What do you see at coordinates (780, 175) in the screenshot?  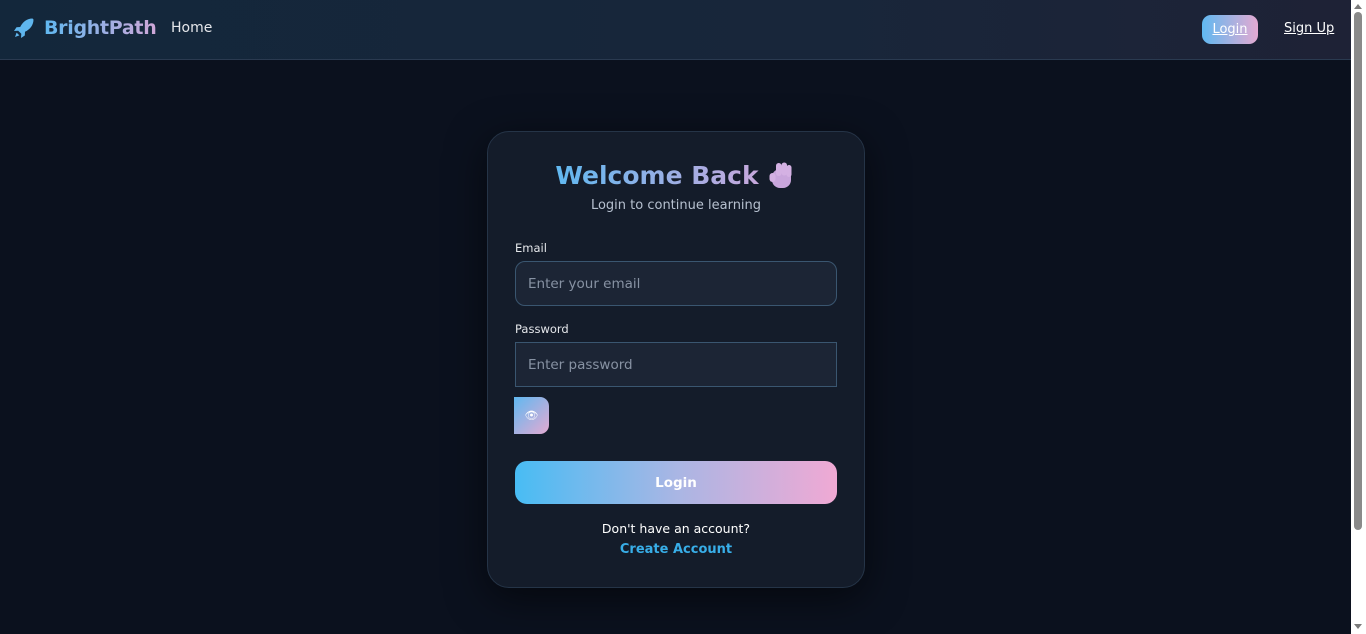 I see `waving-hand-icon` at bounding box center [780, 175].